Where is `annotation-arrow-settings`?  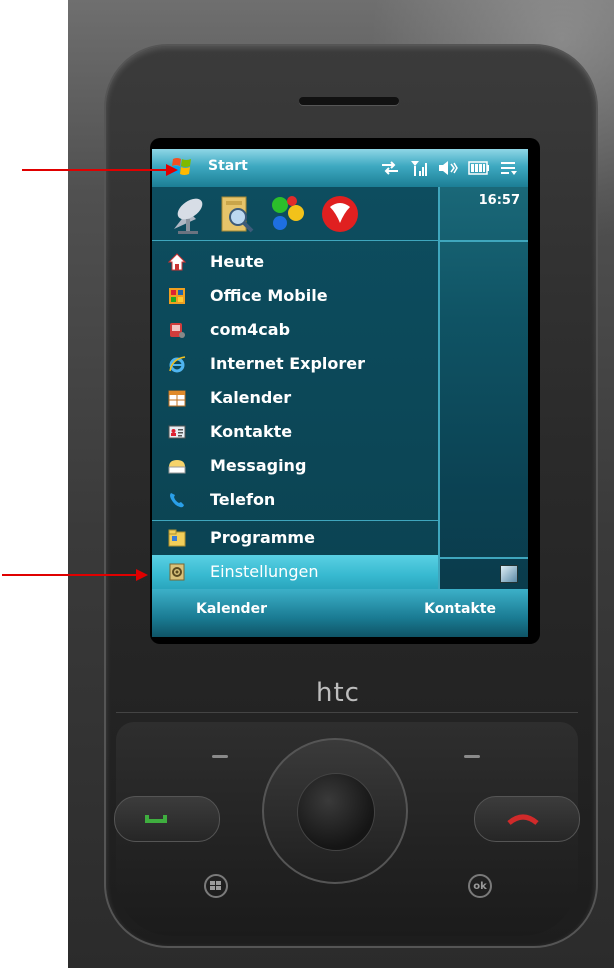
annotation-arrow-settings is located at coordinates (75, 575).